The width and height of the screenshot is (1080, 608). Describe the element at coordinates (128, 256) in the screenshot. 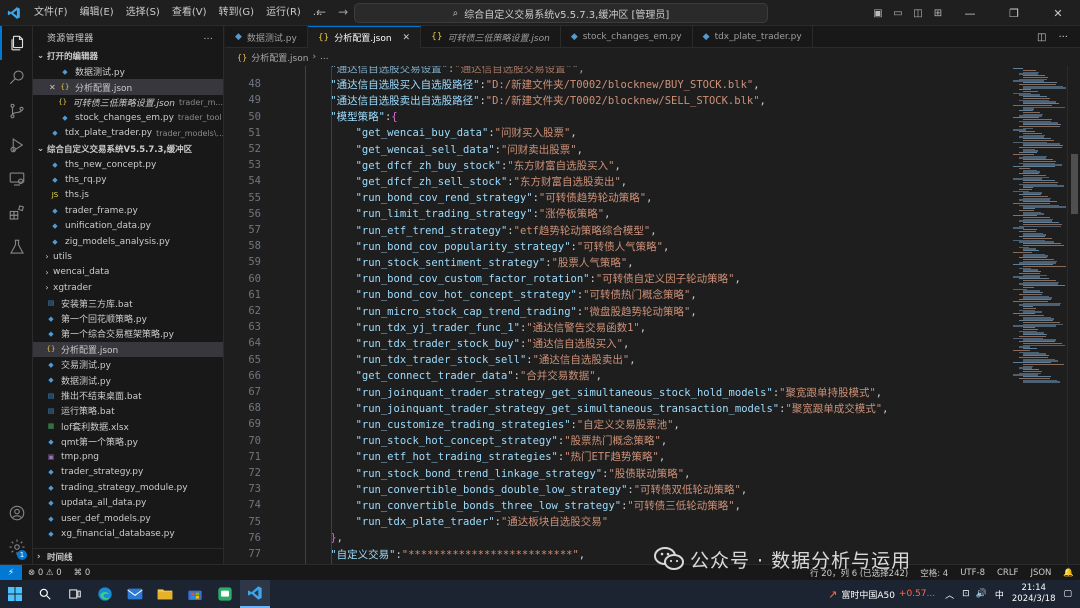

I see `folder-item: › utils` at that location.